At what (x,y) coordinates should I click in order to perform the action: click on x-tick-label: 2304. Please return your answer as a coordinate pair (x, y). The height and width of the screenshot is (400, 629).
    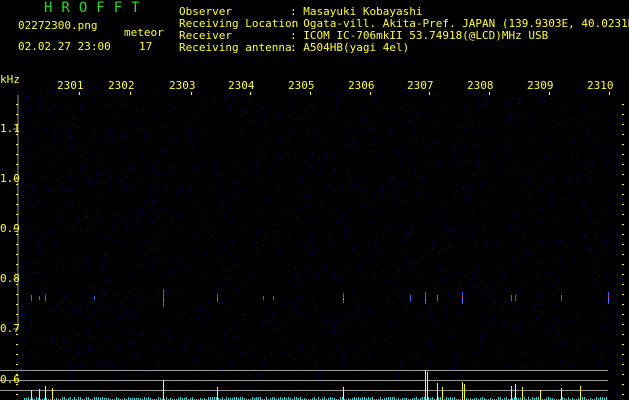
    Looking at the image, I should click on (241, 85).